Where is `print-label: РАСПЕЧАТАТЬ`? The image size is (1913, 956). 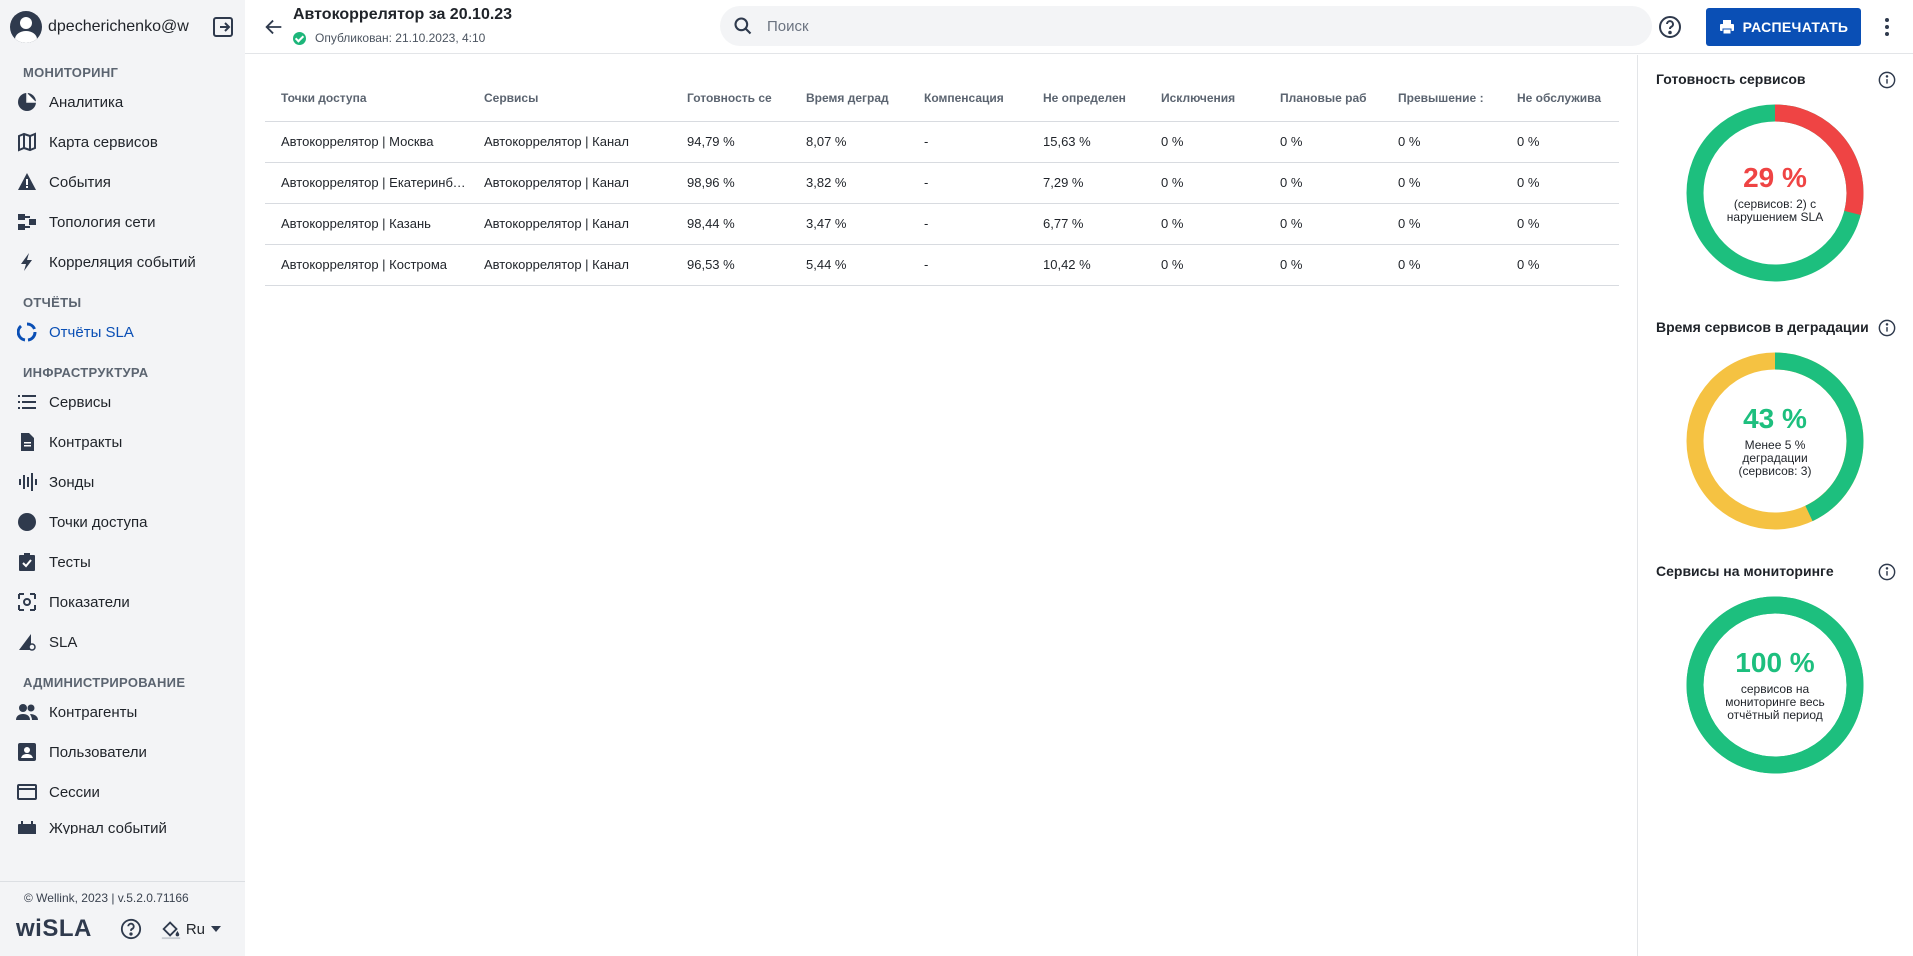 print-label: РАСПЕЧАТАТЬ is located at coordinates (1795, 27).